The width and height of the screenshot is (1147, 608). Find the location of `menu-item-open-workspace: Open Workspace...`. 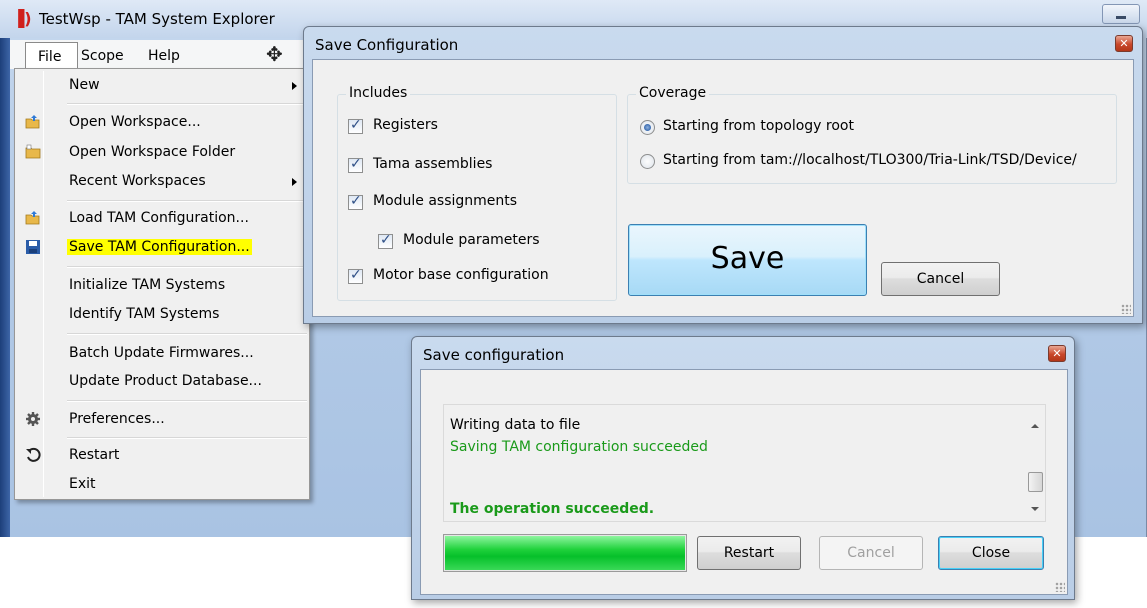

menu-item-open-workspace: Open Workspace... is located at coordinates (162, 123).